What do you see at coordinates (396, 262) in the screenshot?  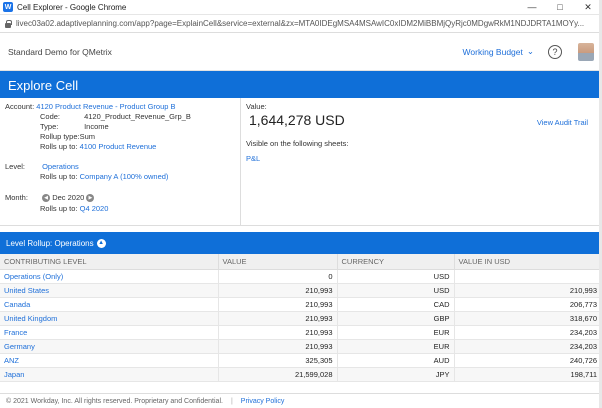 I see `column-header-currency: CURRENCY` at bounding box center [396, 262].